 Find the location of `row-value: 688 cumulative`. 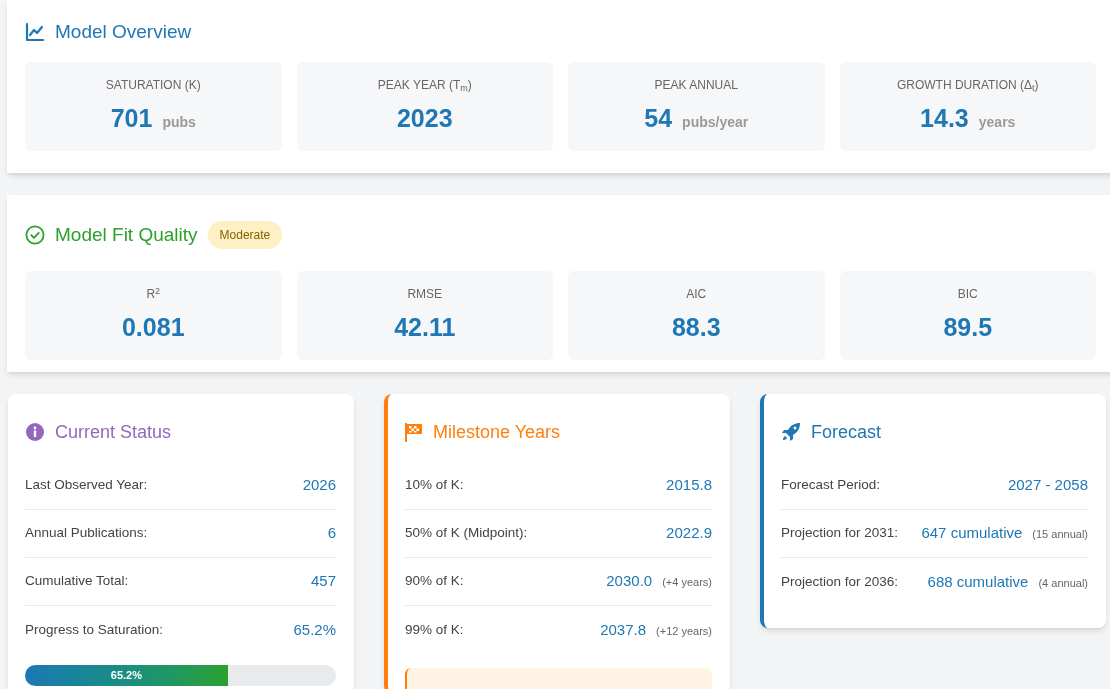

row-value: 688 cumulative is located at coordinates (978, 581).